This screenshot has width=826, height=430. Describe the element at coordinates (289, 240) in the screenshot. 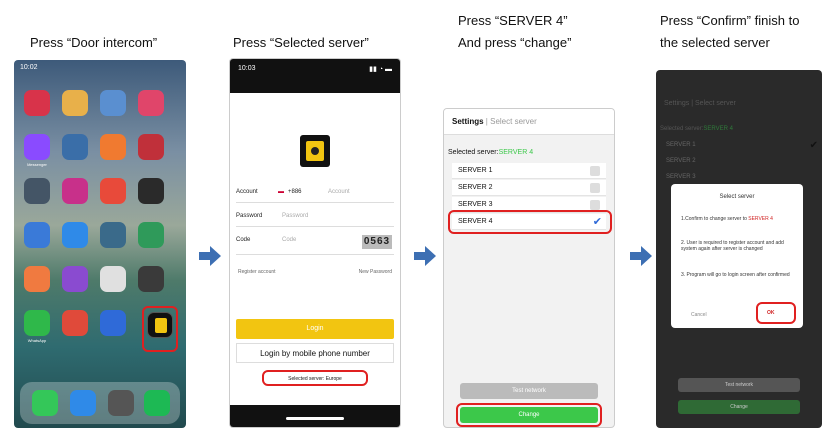

I see `code-placeholder: Code` at that location.